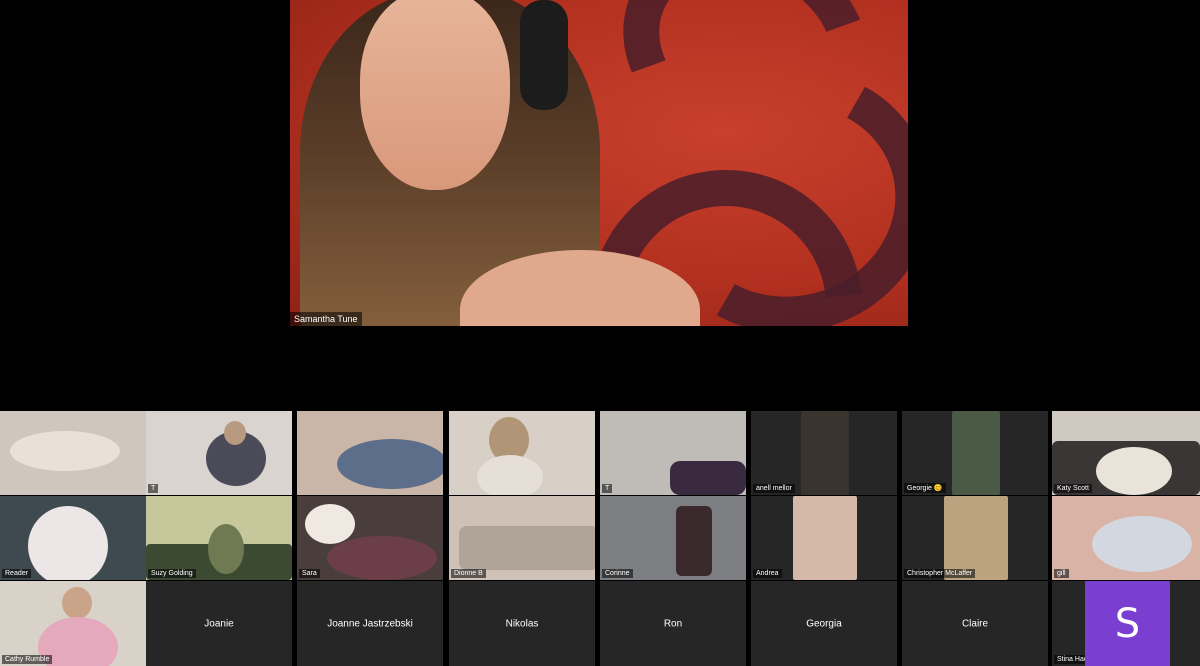 Image resolution: width=1200 pixels, height=666 pixels. Describe the element at coordinates (617, 573) in the screenshot. I see `participant-name: Corinne` at that location.